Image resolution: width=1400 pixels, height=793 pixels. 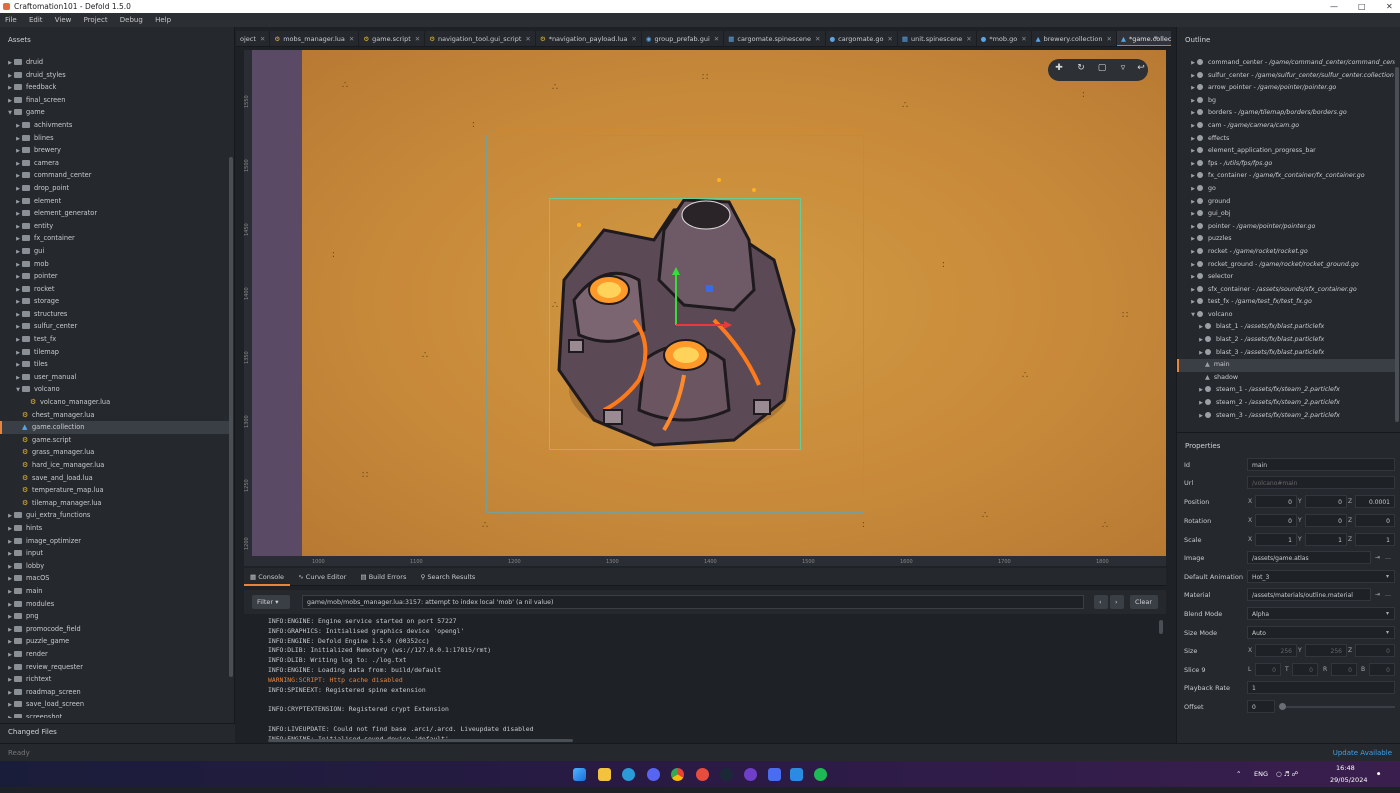 What do you see at coordinates (114, 490) in the screenshot?
I see `asset-item: ⚙ temperature_map.lua` at bounding box center [114, 490].